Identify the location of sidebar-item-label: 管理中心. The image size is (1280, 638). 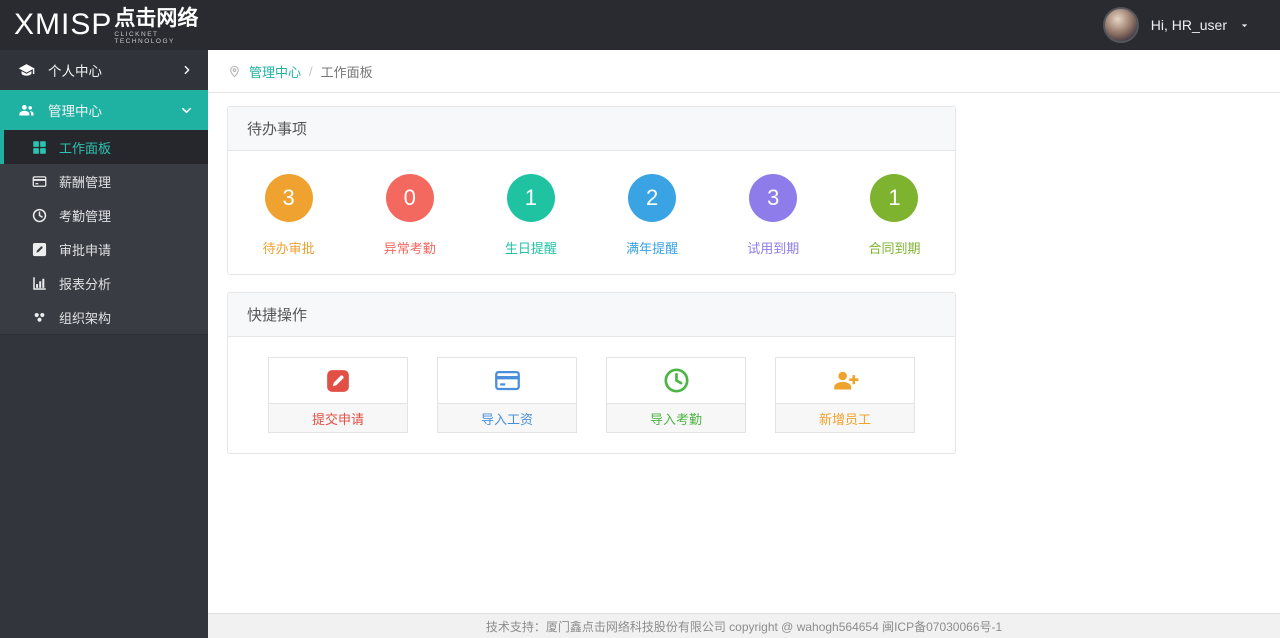
(75, 111).